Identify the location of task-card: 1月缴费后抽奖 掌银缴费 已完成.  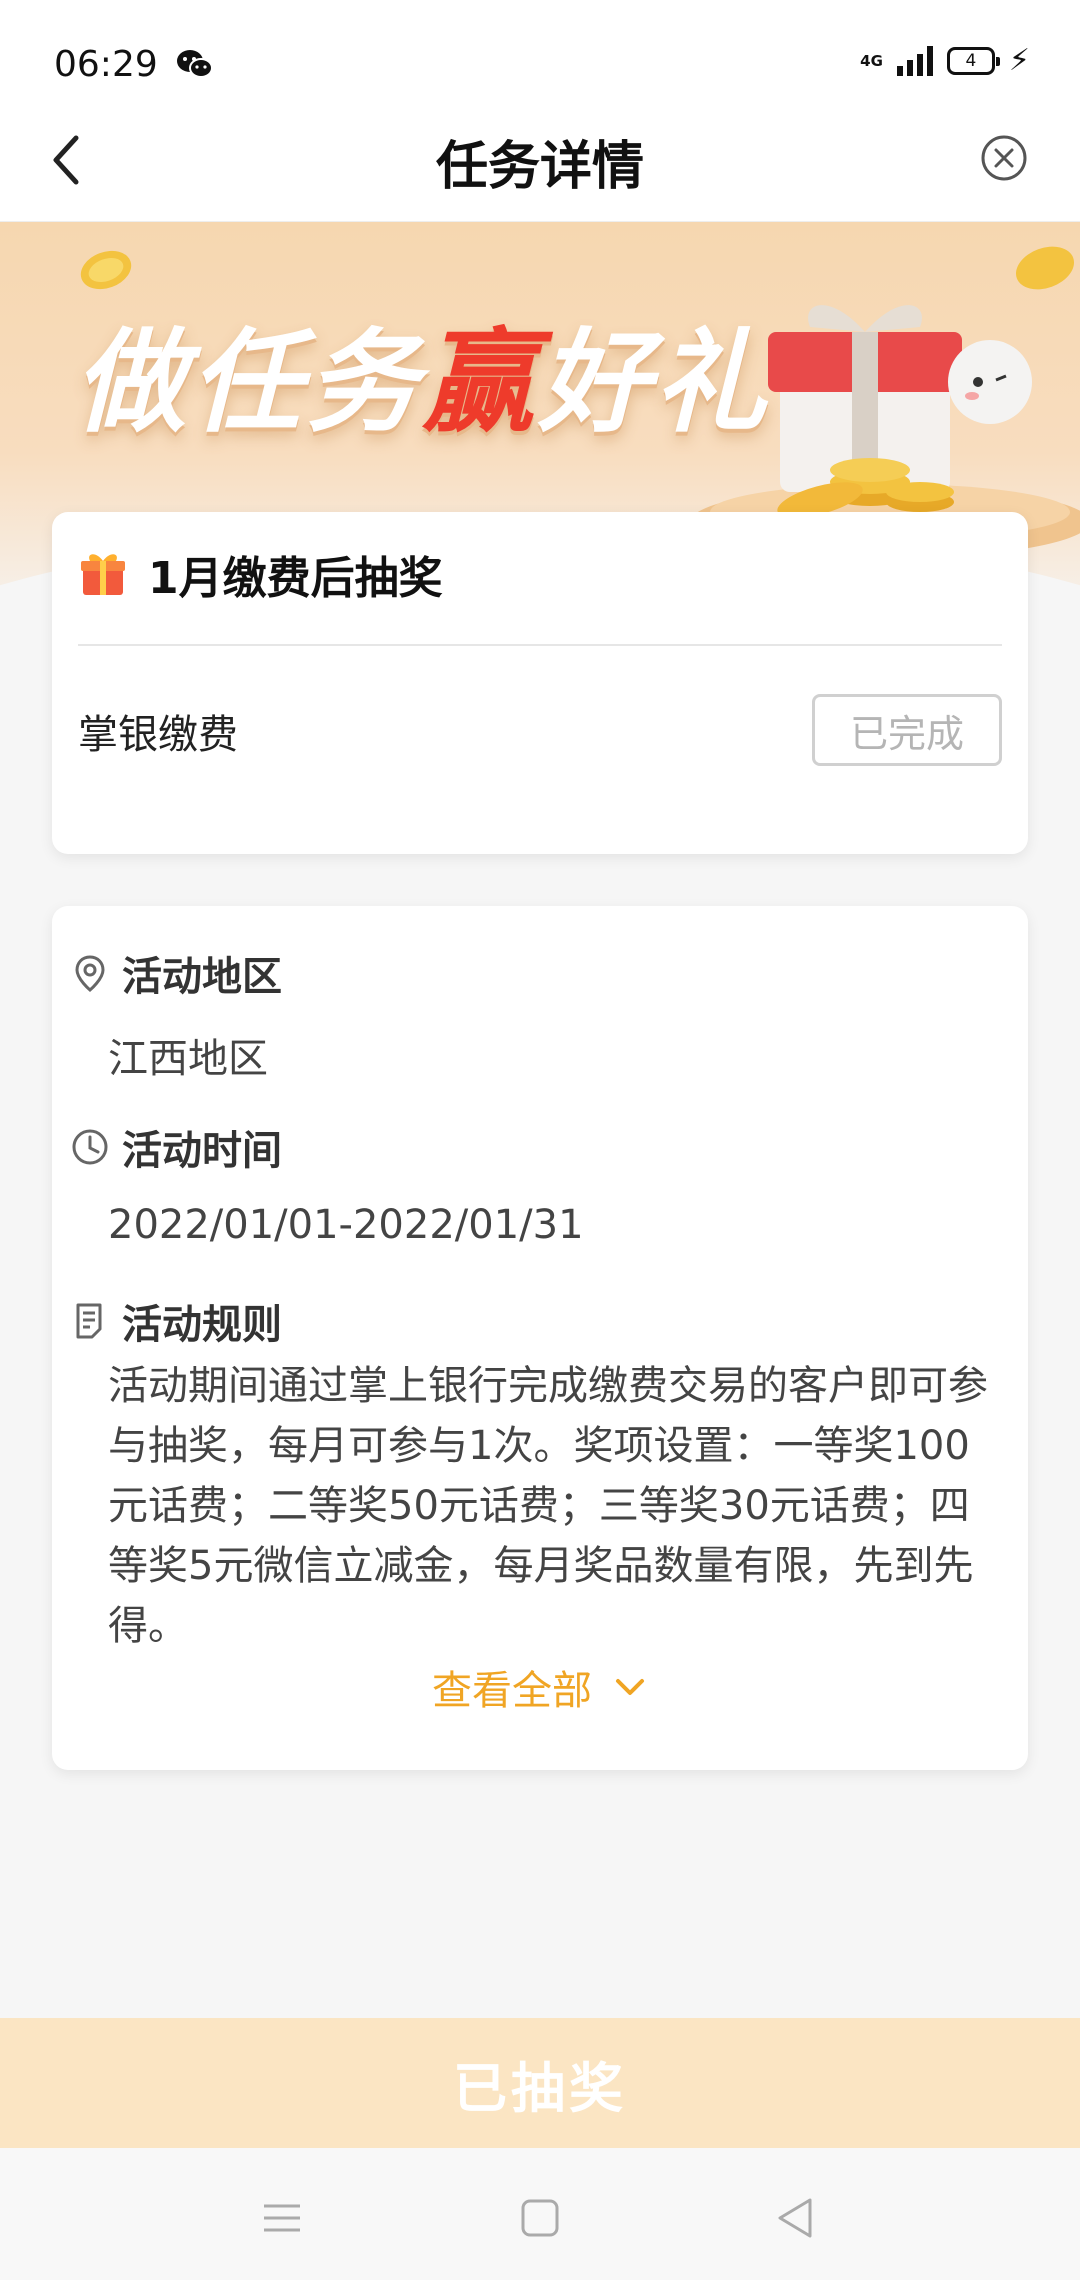
(540, 683).